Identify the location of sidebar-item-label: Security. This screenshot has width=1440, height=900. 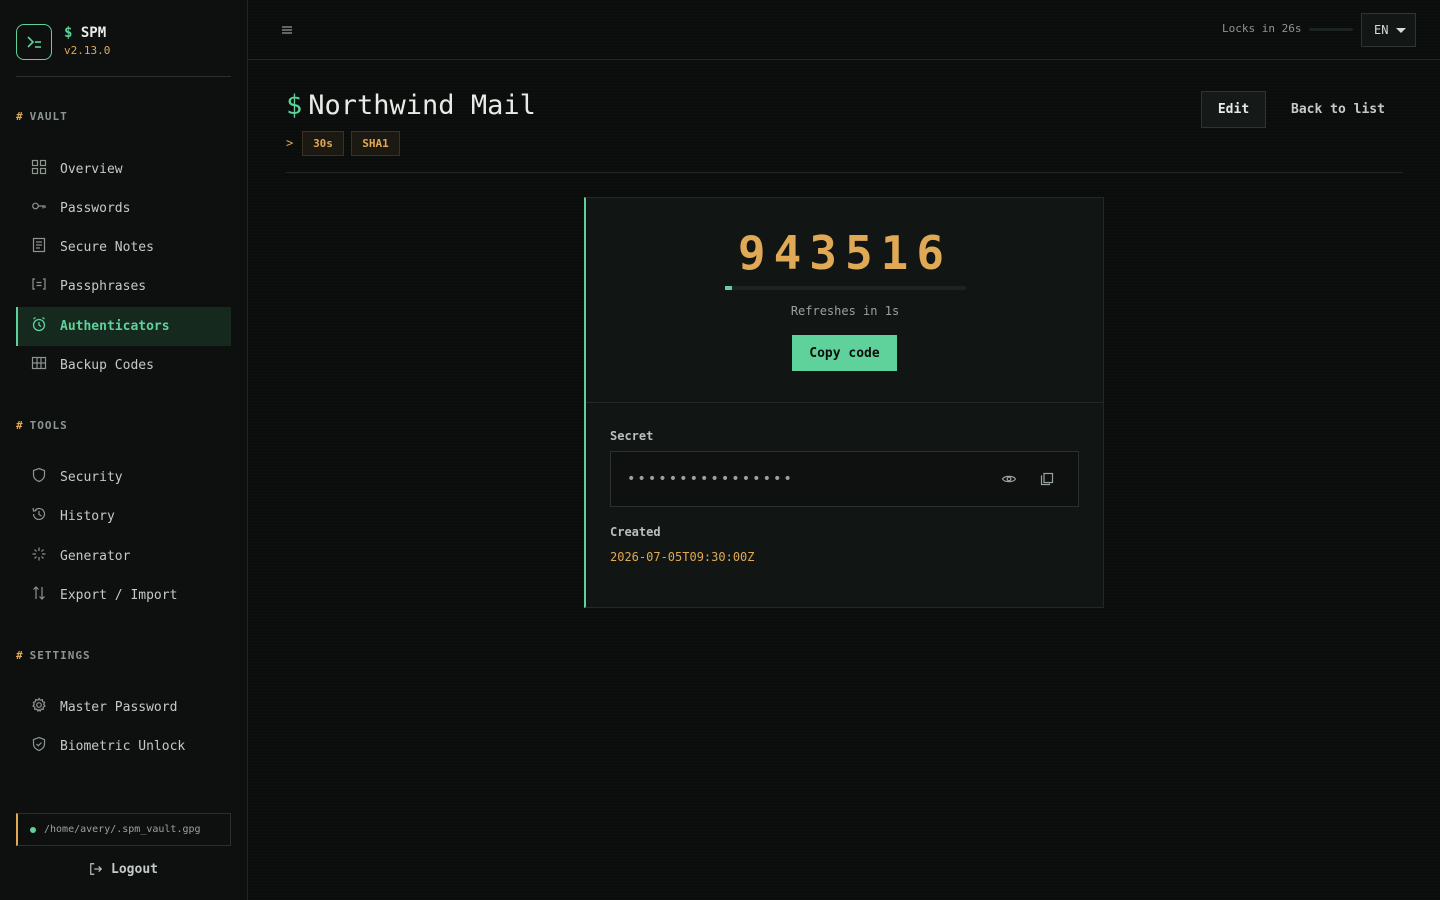
(91, 477).